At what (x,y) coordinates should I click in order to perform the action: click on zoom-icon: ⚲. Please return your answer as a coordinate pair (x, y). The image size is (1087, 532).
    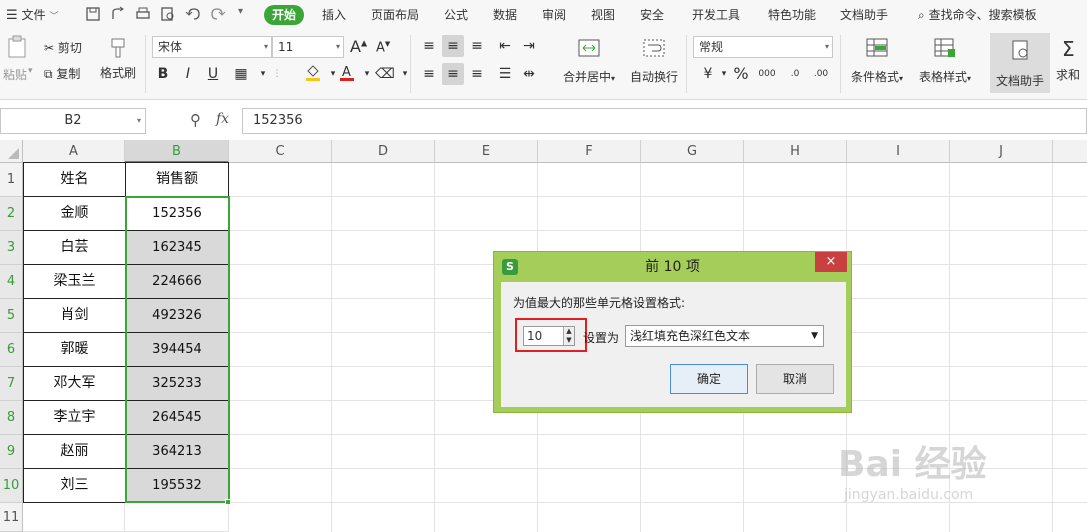
    Looking at the image, I should click on (195, 120).